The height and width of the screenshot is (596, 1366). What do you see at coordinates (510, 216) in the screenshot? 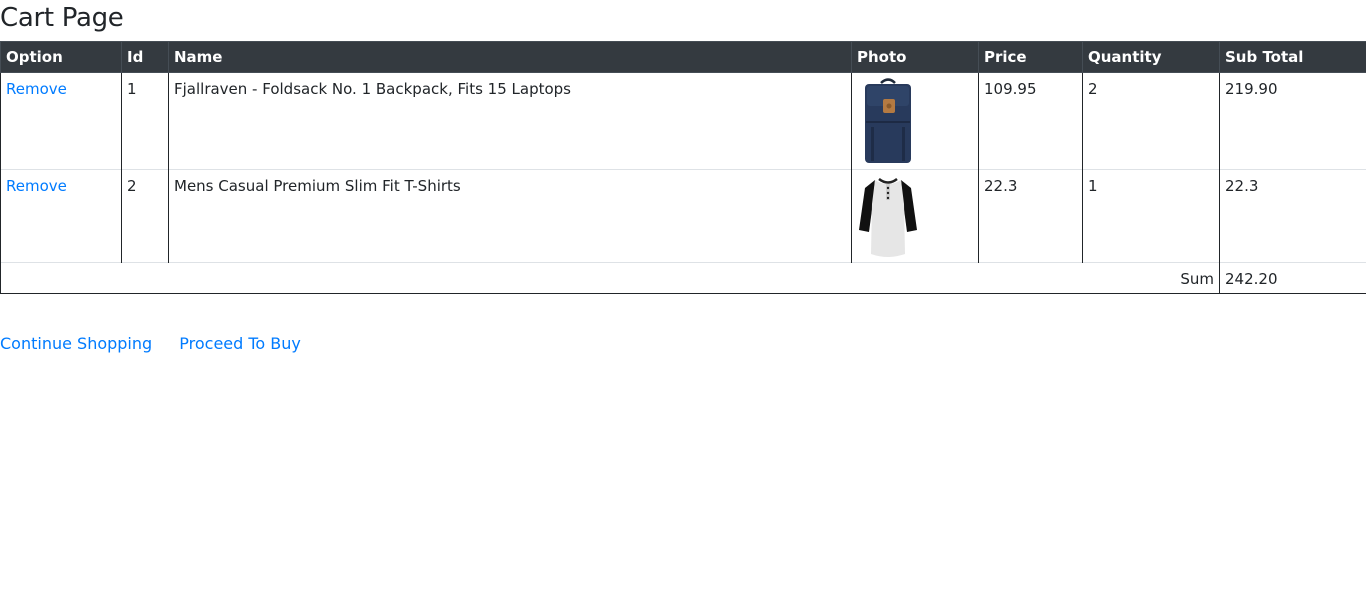
I see `name-cell: Mens Casual Premium Slim Fit T-Shirts` at bounding box center [510, 216].